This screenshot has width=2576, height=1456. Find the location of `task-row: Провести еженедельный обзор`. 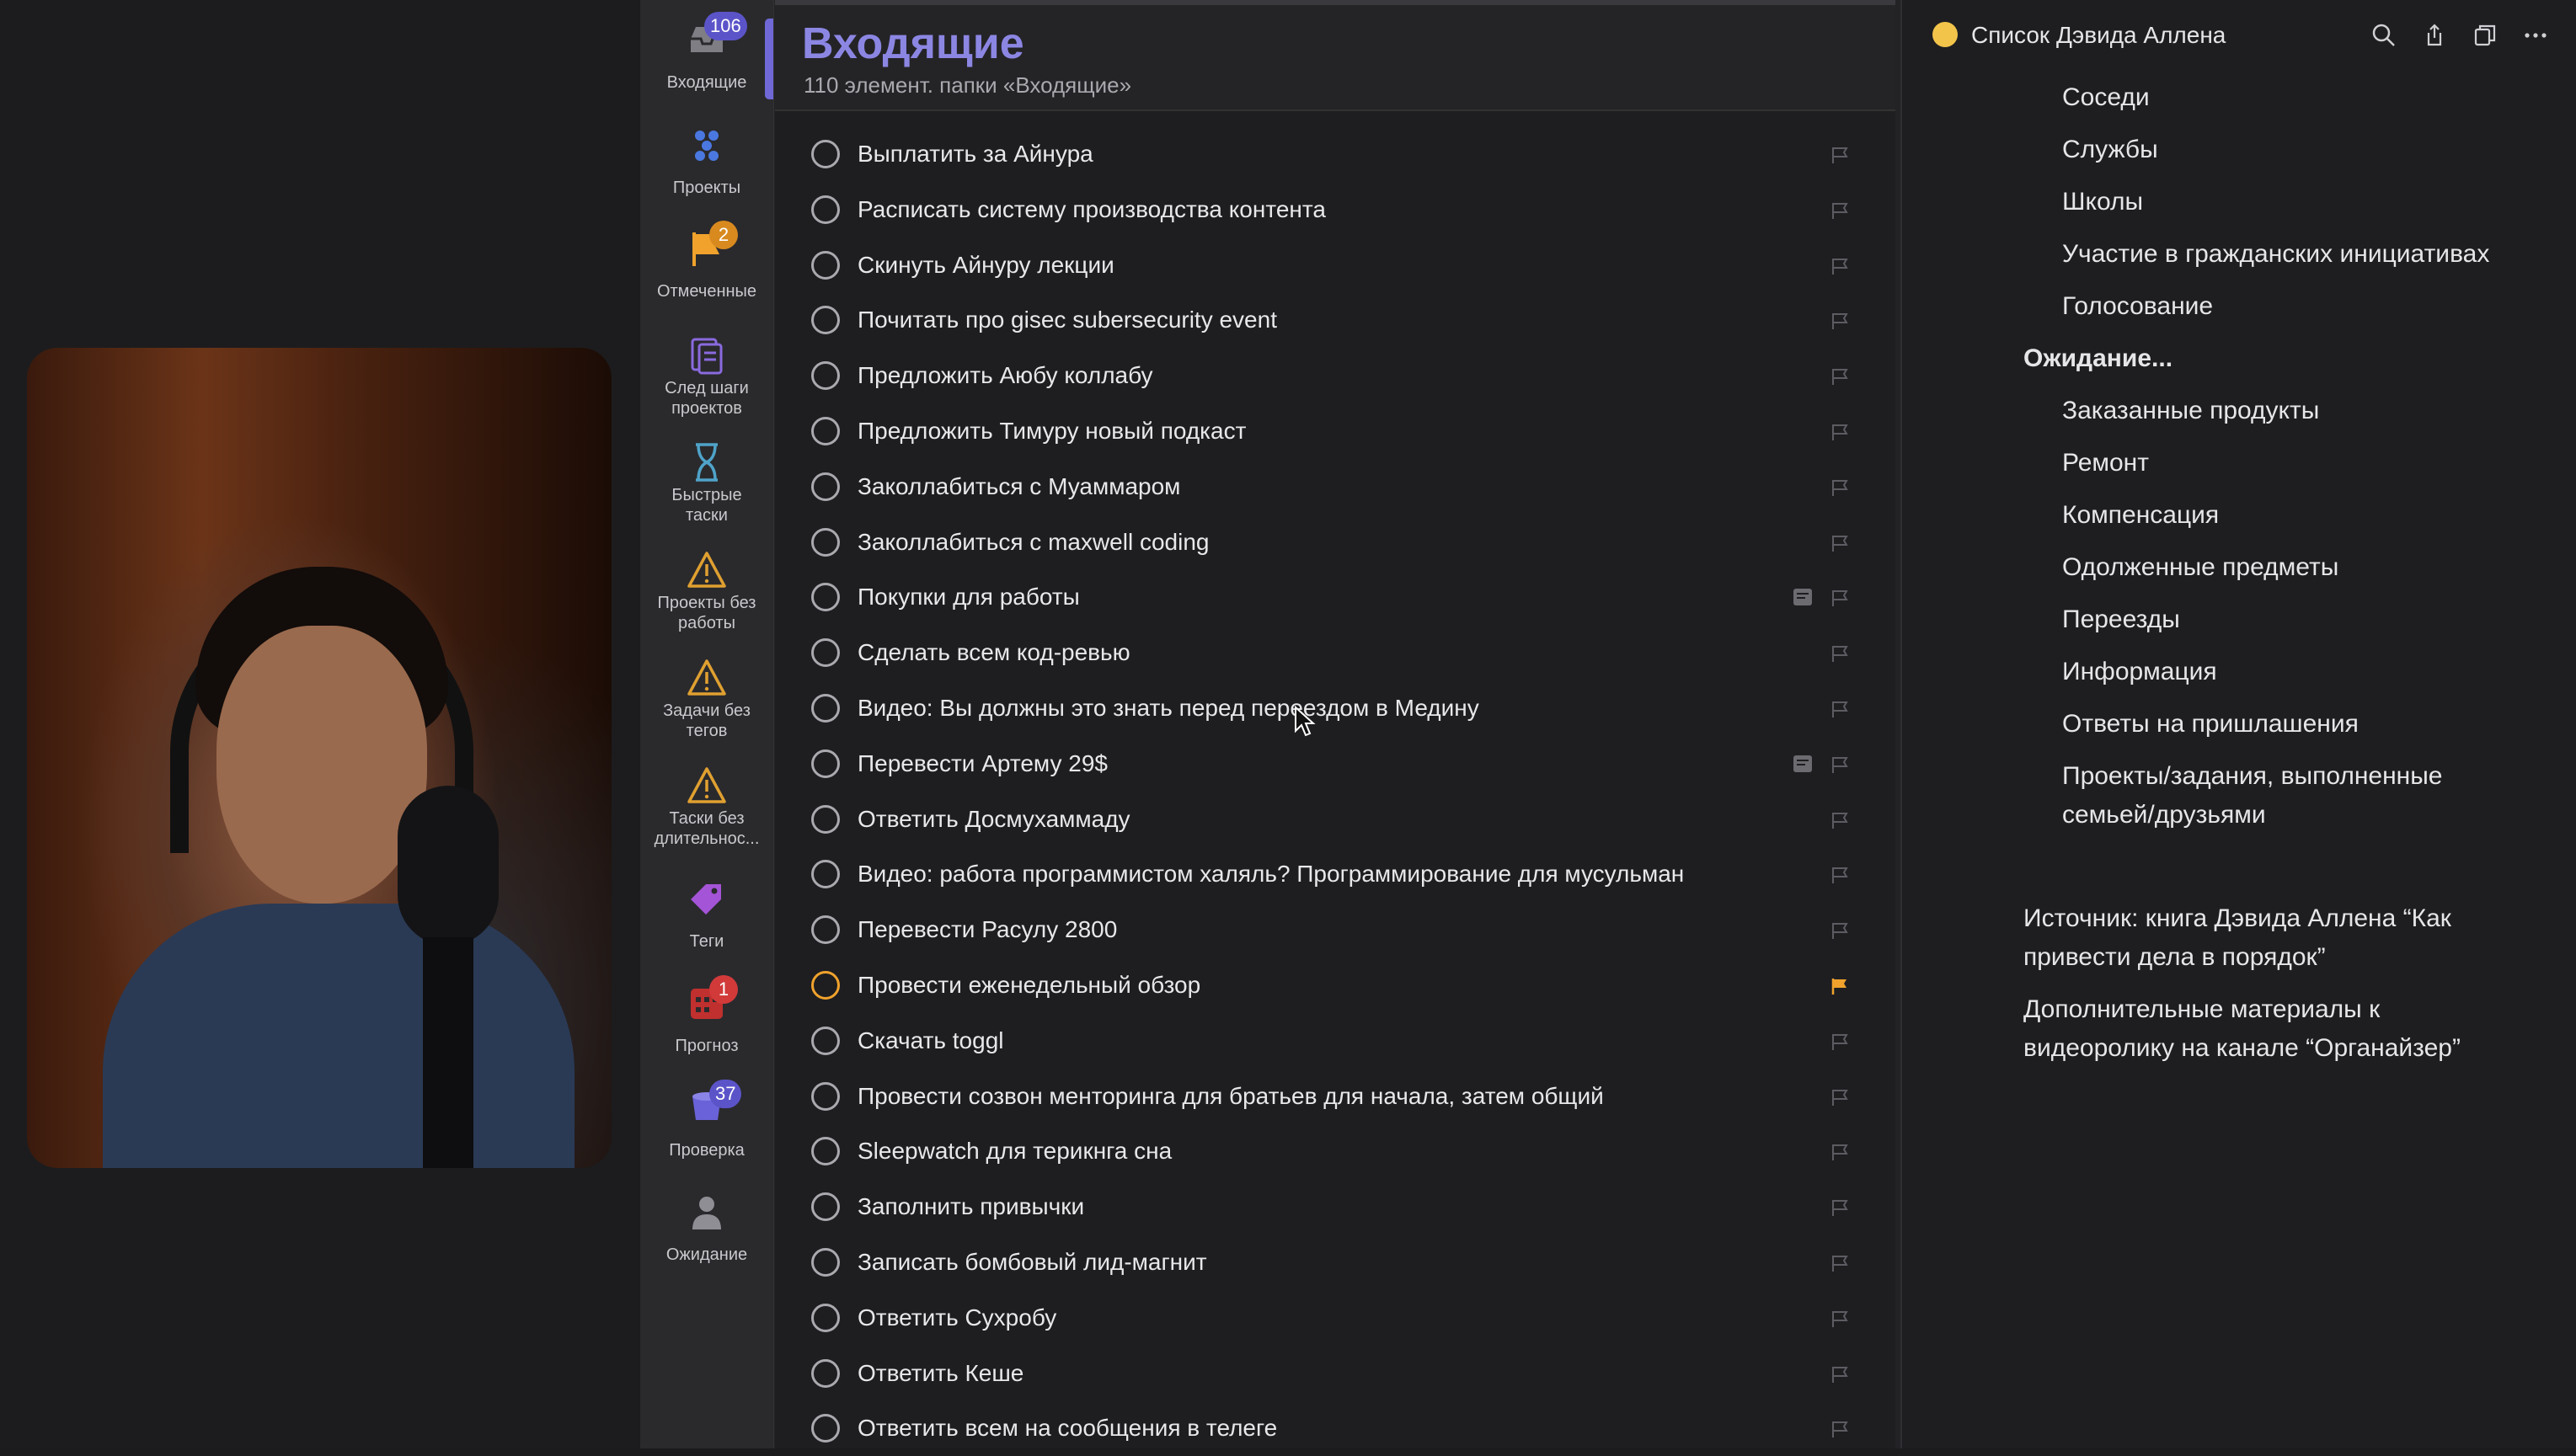

task-row: Провести еженедельный обзор is located at coordinates (1322, 985).